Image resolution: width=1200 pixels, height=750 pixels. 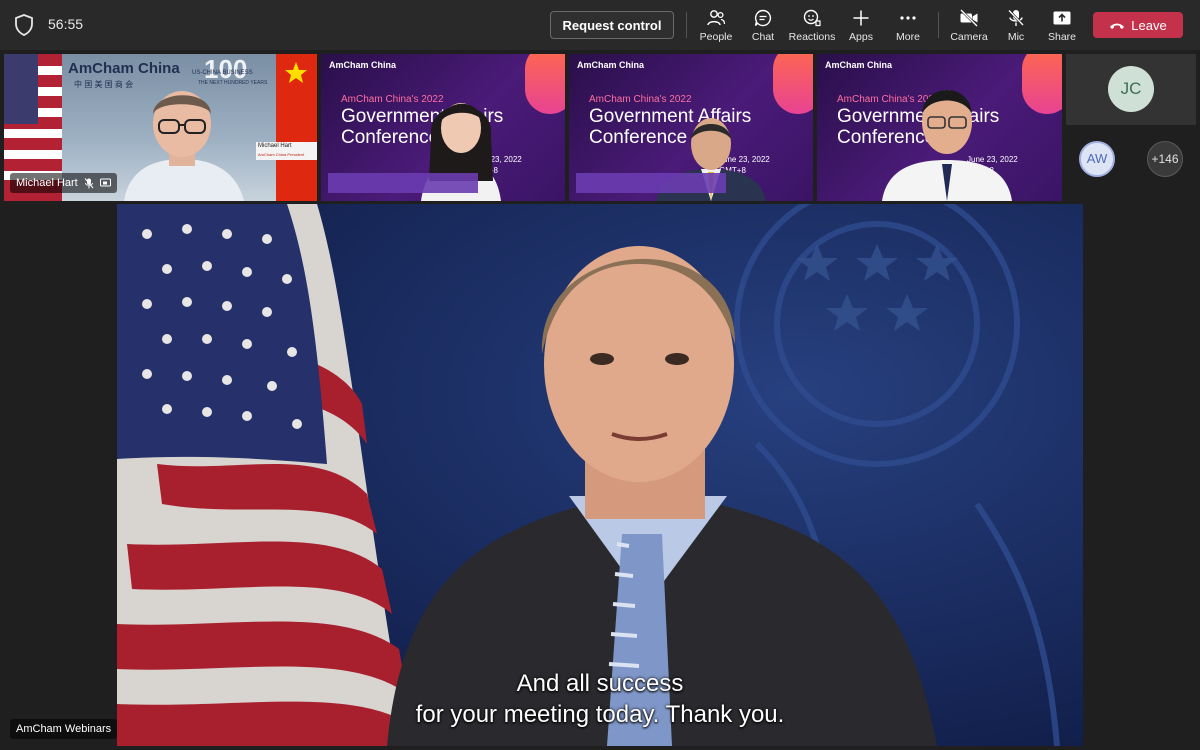 I want to click on avatar-aw: AW, so click(x=1097, y=159).